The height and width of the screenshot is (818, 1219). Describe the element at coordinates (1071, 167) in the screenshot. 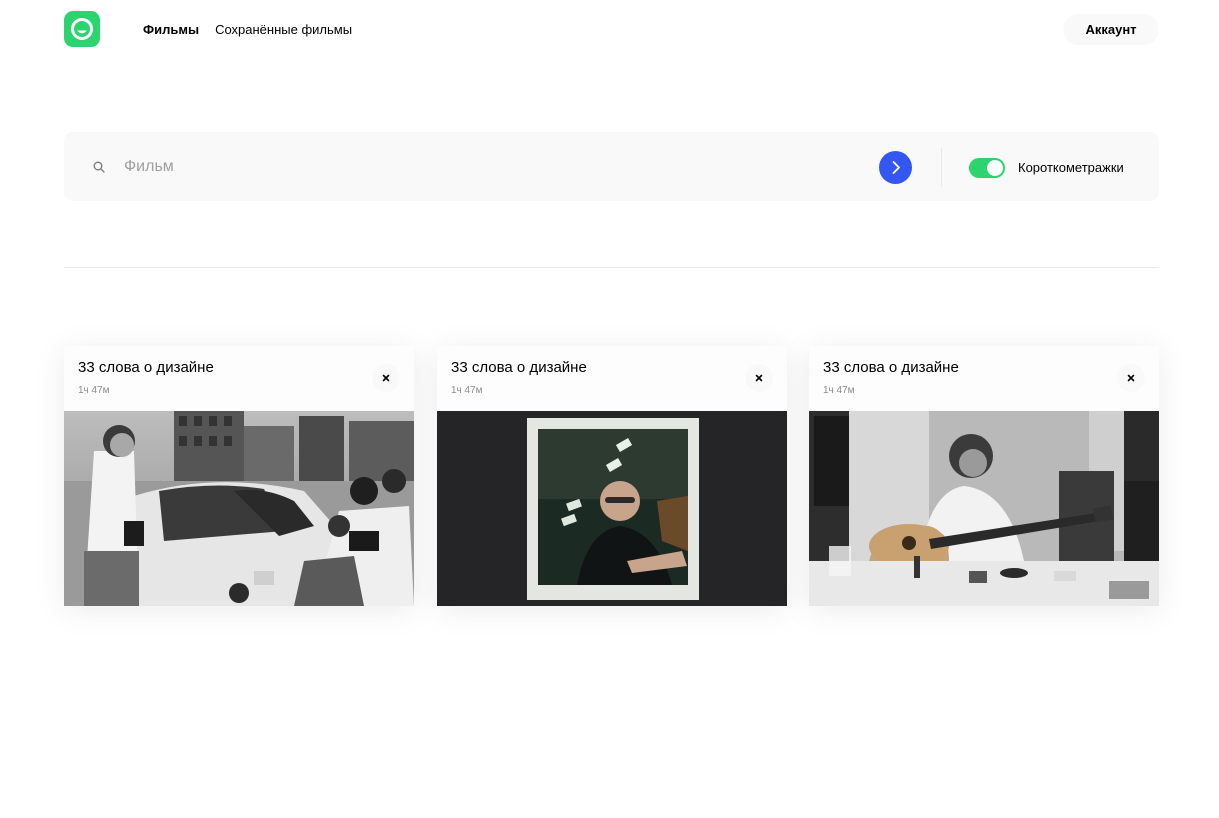

I see `shorts-toggle-label: Короткометражки` at that location.